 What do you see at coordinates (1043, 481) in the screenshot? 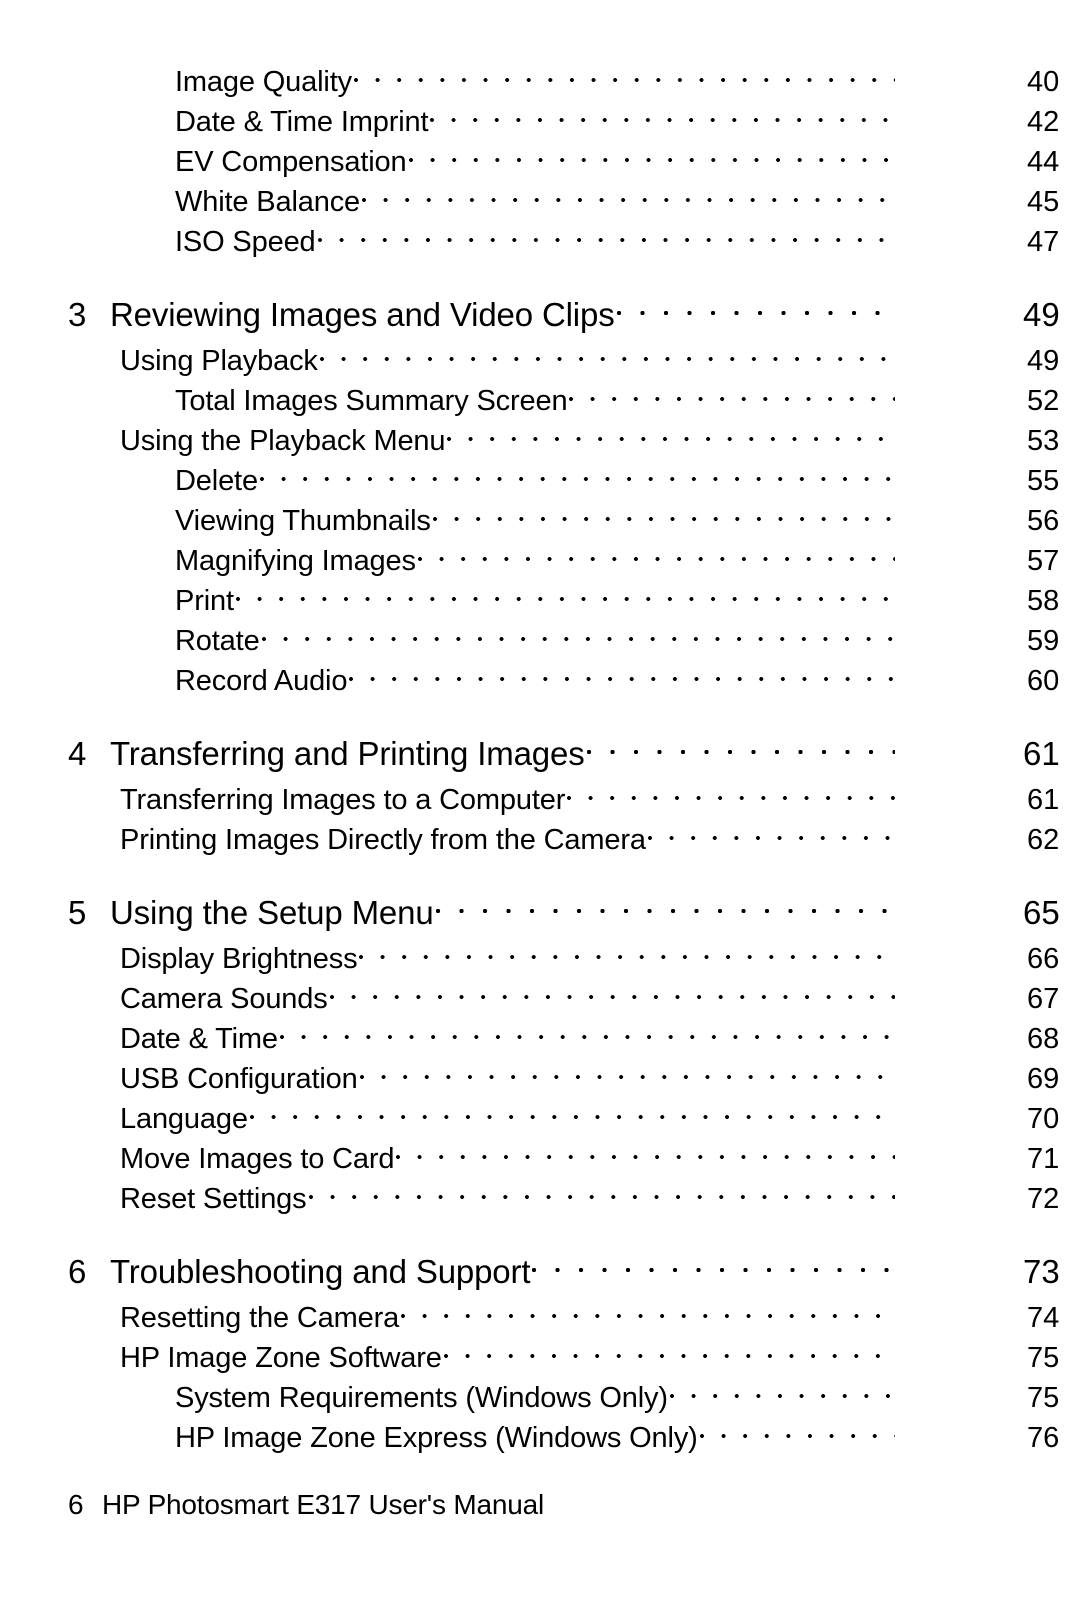
I see `toc-entry-page-number: 55` at bounding box center [1043, 481].